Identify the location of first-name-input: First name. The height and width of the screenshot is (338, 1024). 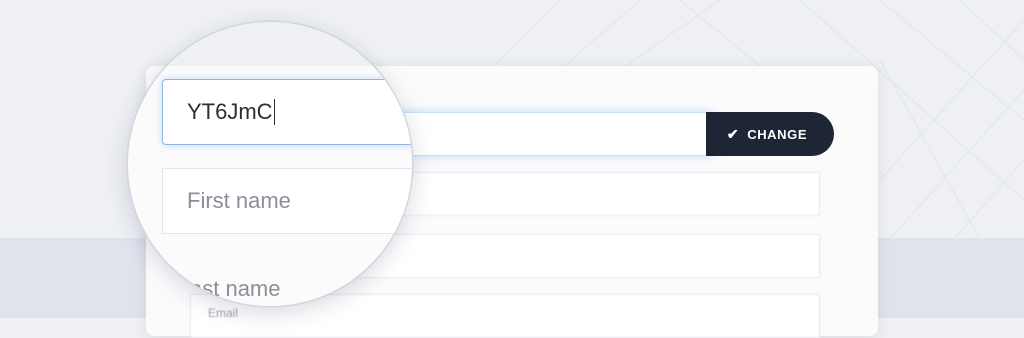
(287, 201).